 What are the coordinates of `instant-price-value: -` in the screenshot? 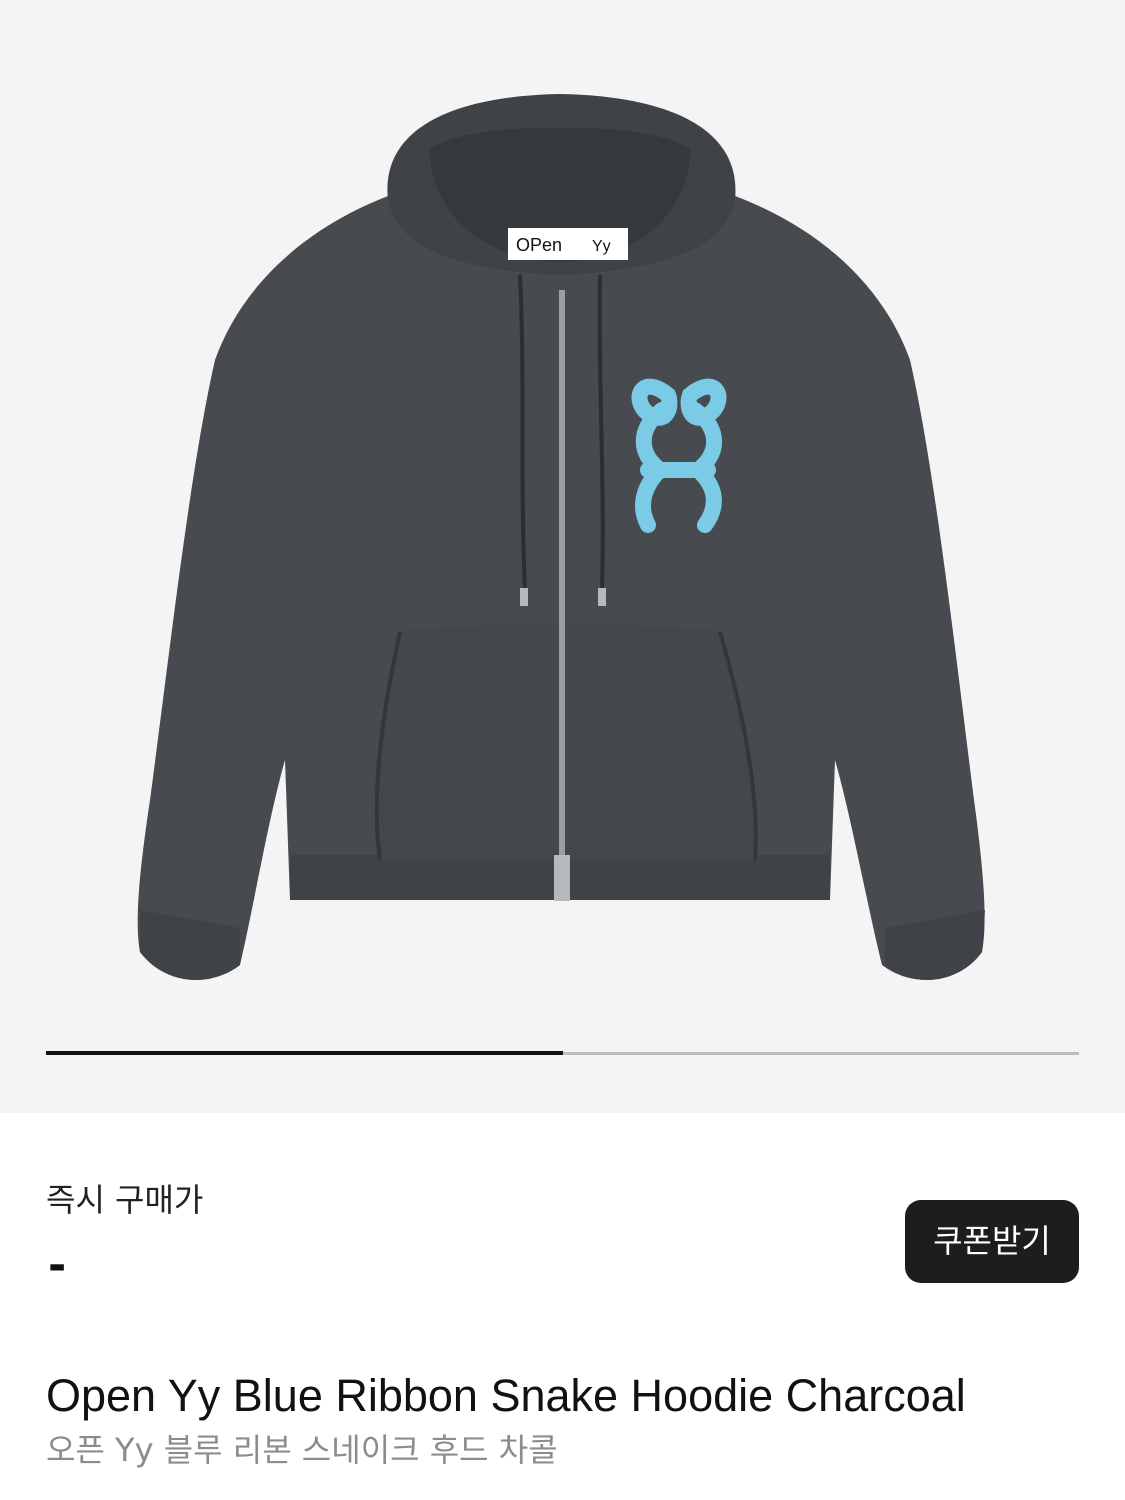 It's located at (57, 1265).